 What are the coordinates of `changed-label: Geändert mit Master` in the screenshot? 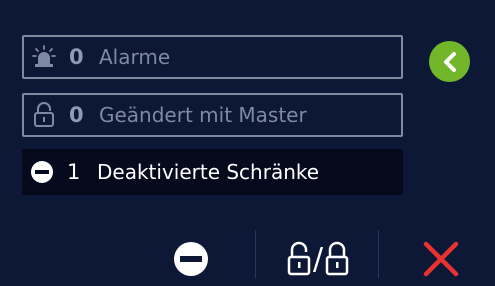 It's located at (203, 115).